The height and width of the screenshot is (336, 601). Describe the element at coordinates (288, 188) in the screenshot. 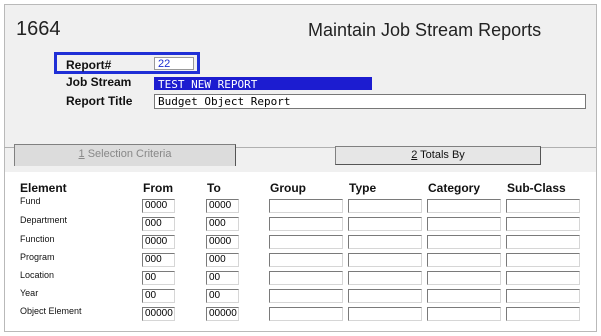

I see `column-header-group: Group` at that location.